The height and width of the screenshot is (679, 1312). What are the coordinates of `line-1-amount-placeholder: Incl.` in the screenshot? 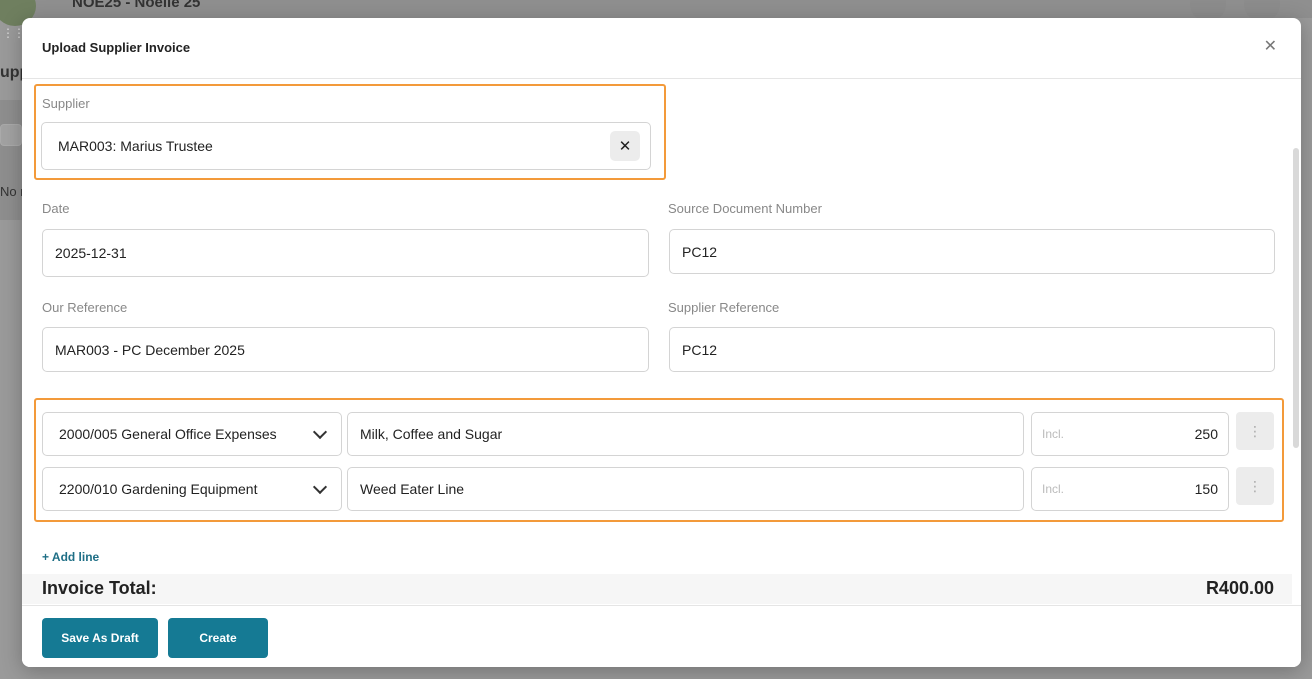 It's located at (1053, 434).